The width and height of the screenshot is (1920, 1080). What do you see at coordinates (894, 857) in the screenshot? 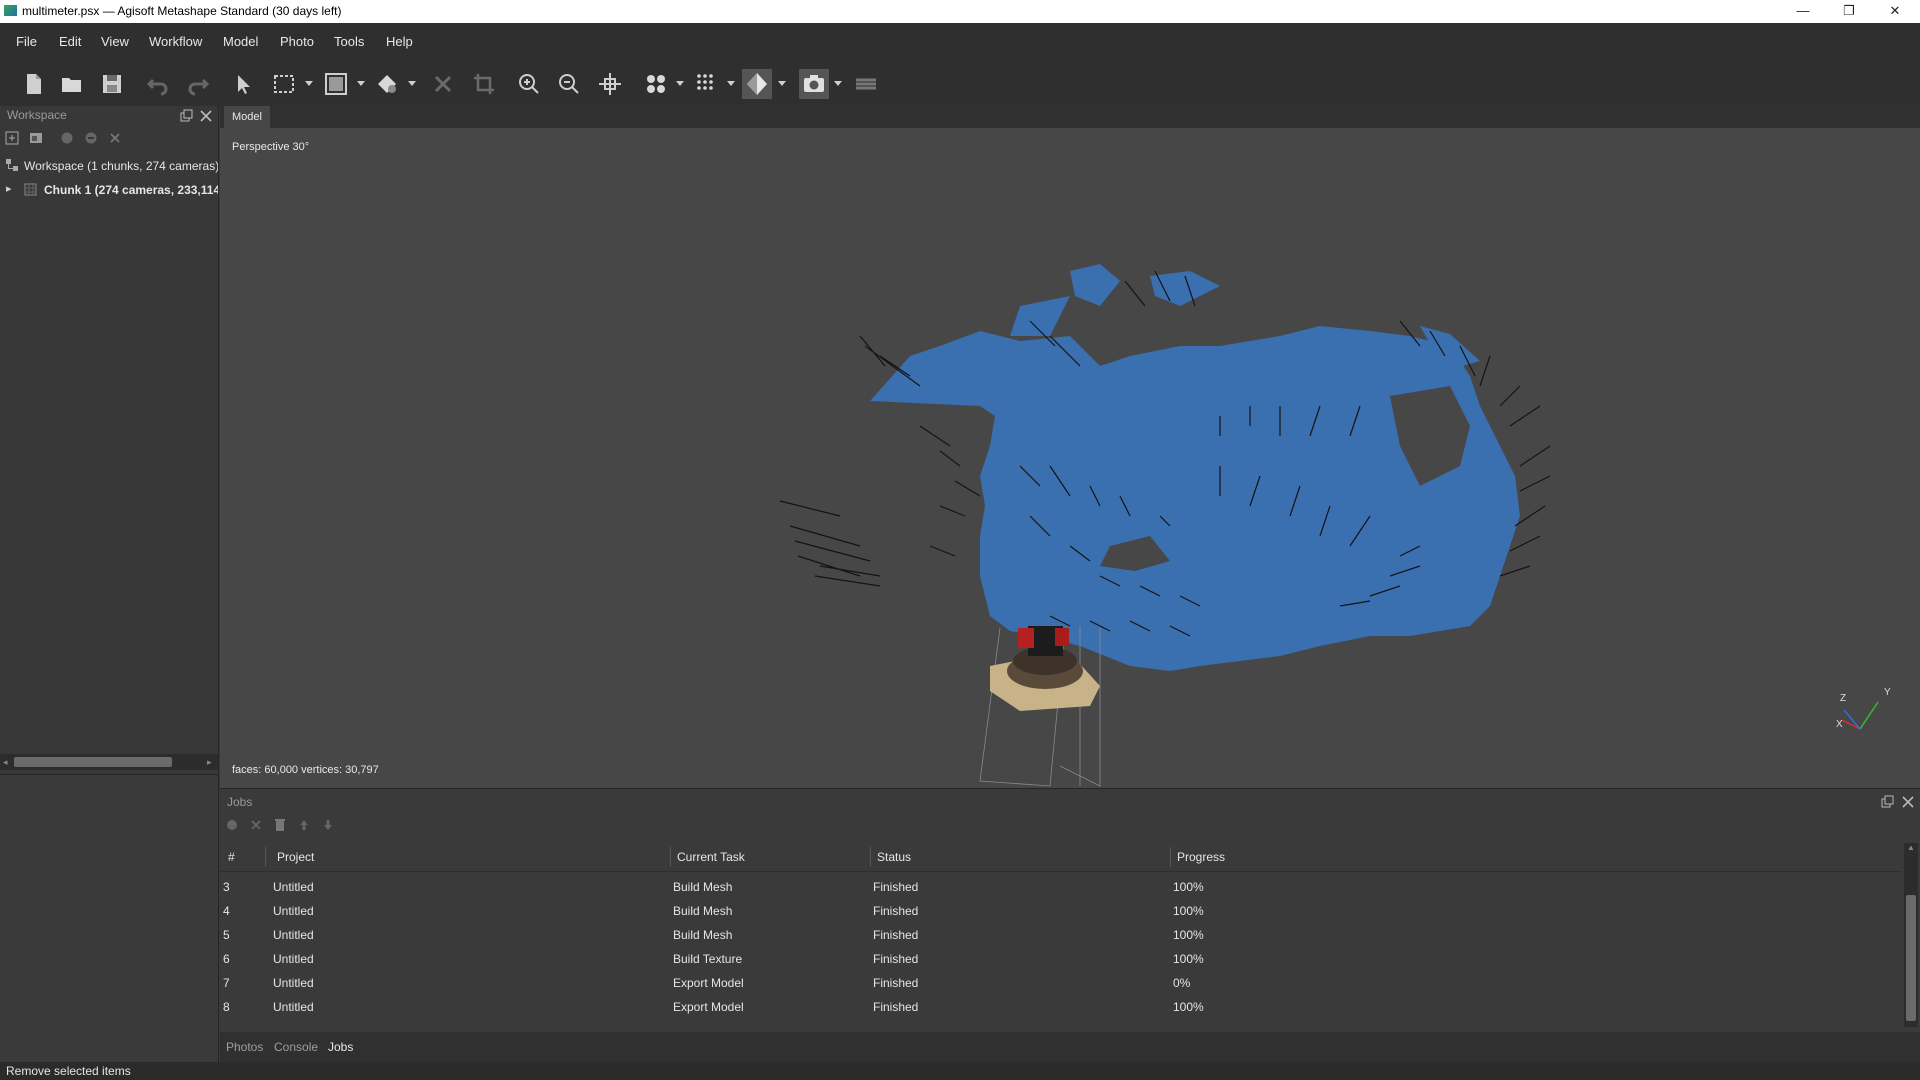
I see `col-status: Status` at bounding box center [894, 857].